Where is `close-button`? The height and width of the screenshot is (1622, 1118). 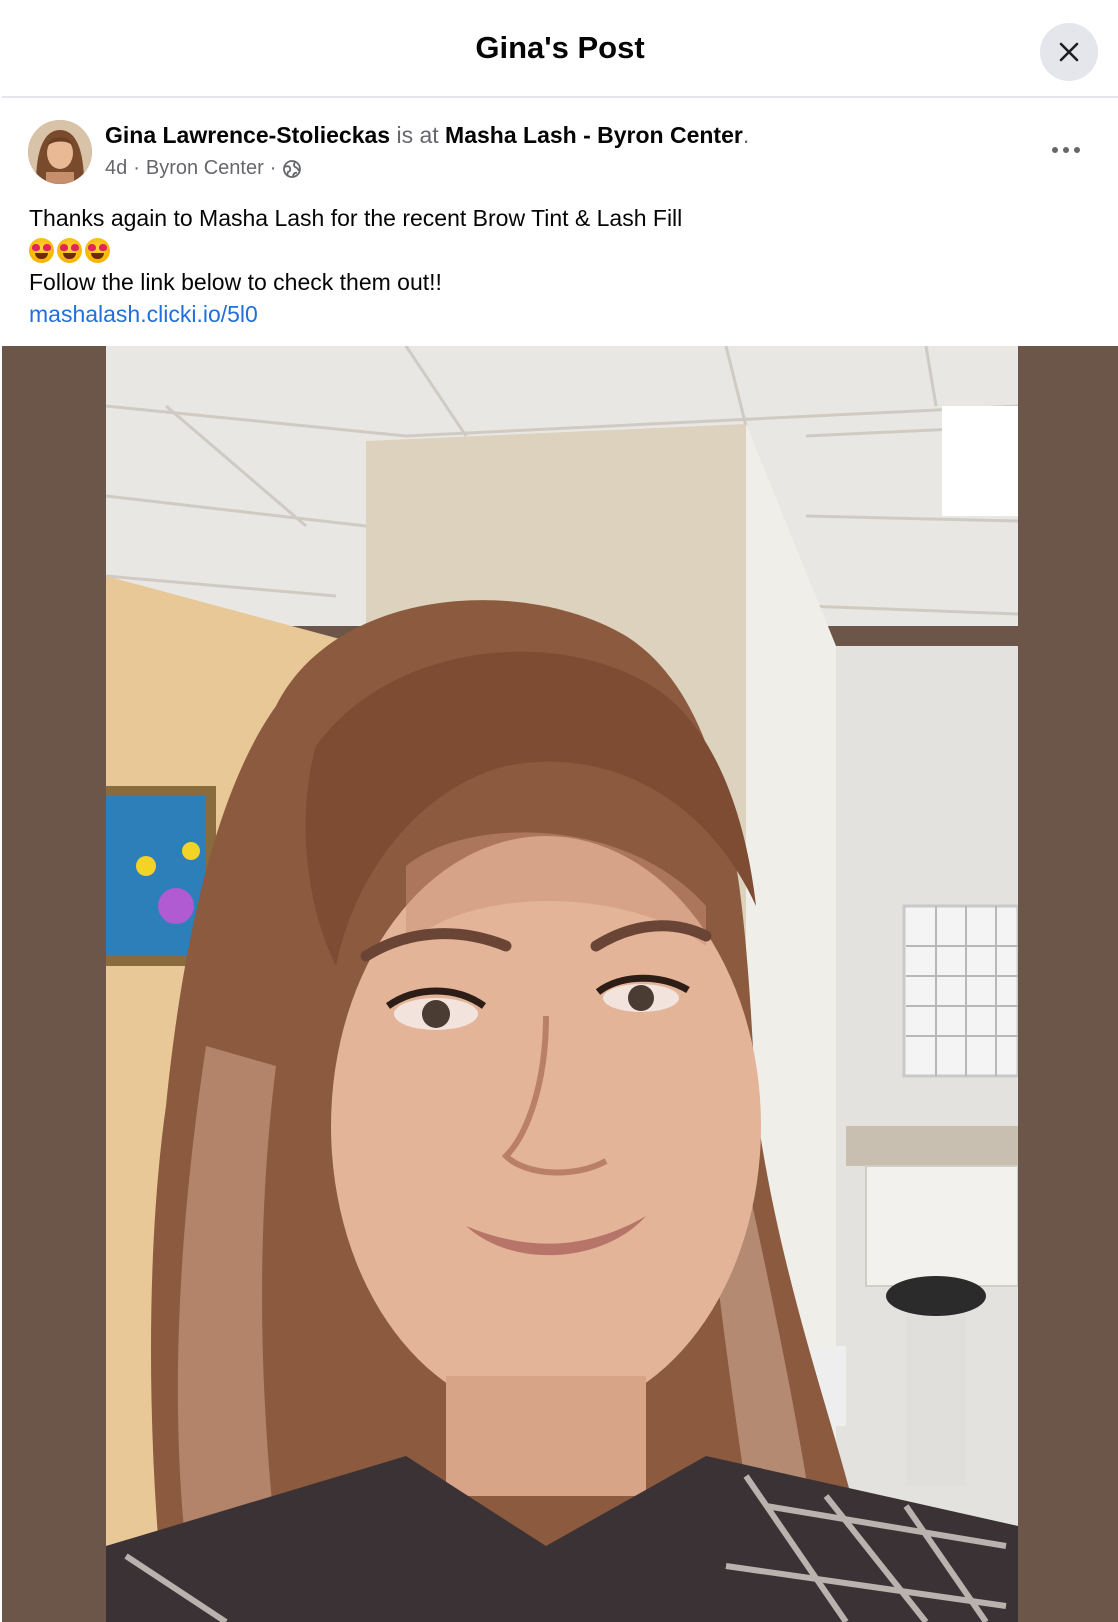 close-button is located at coordinates (1069, 52).